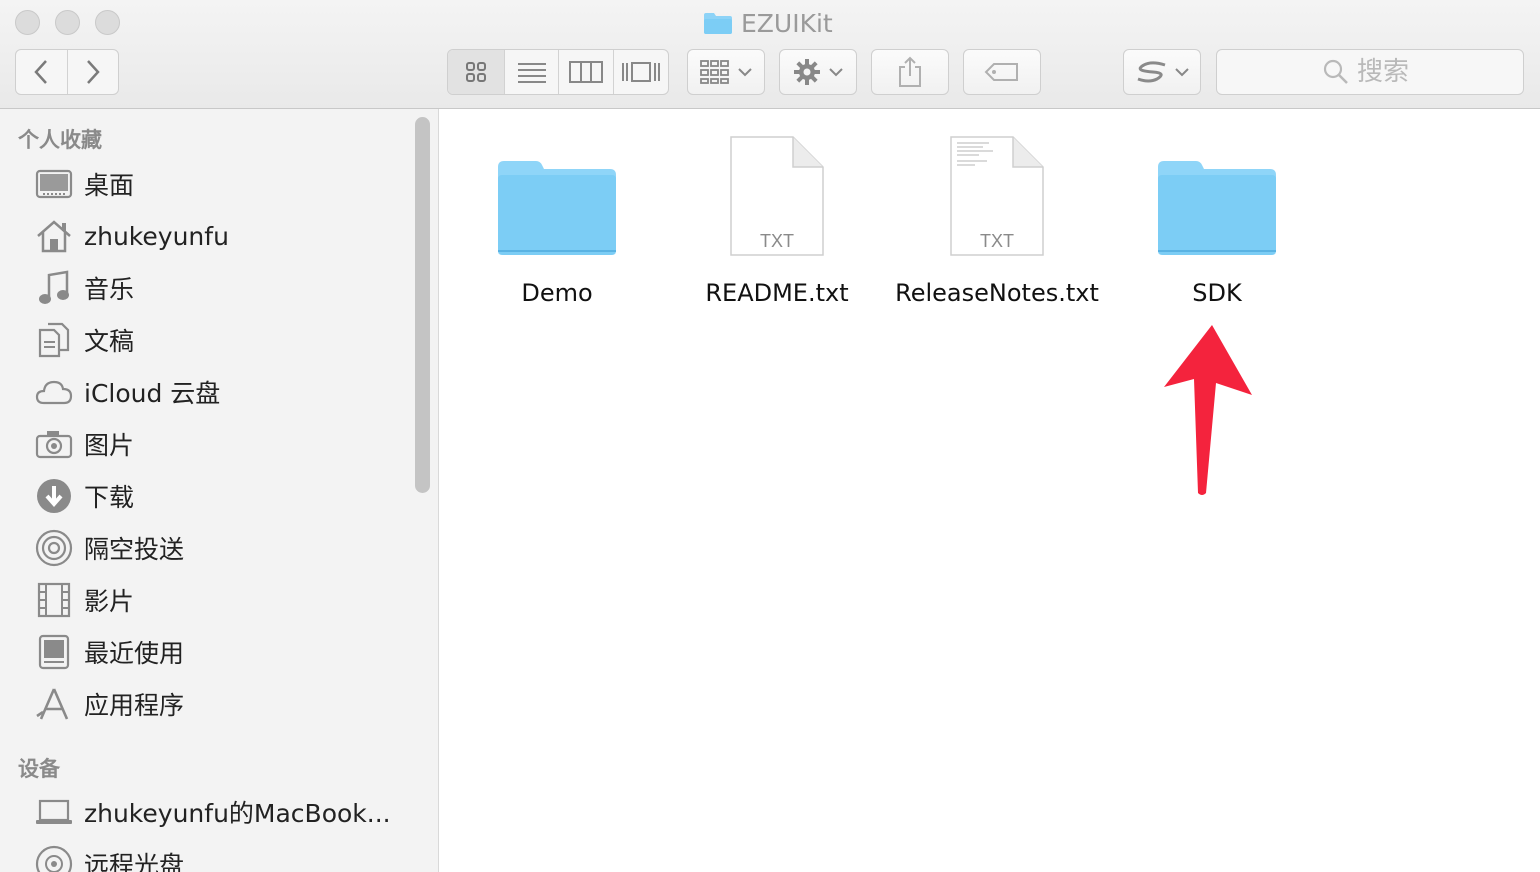 The height and width of the screenshot is (872, 1540). What do you see at coordinates (777, 293) in the screenshot?
I see `file-name: README.txt` at bounding box center [777, 293].